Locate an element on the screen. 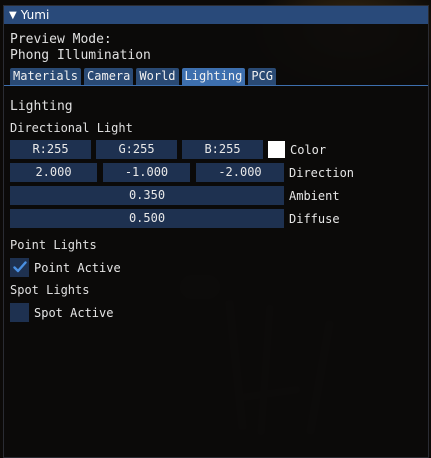 The height and width of the screenshot is (458, 431). color-label: Color is located at coordinates (308, 149).